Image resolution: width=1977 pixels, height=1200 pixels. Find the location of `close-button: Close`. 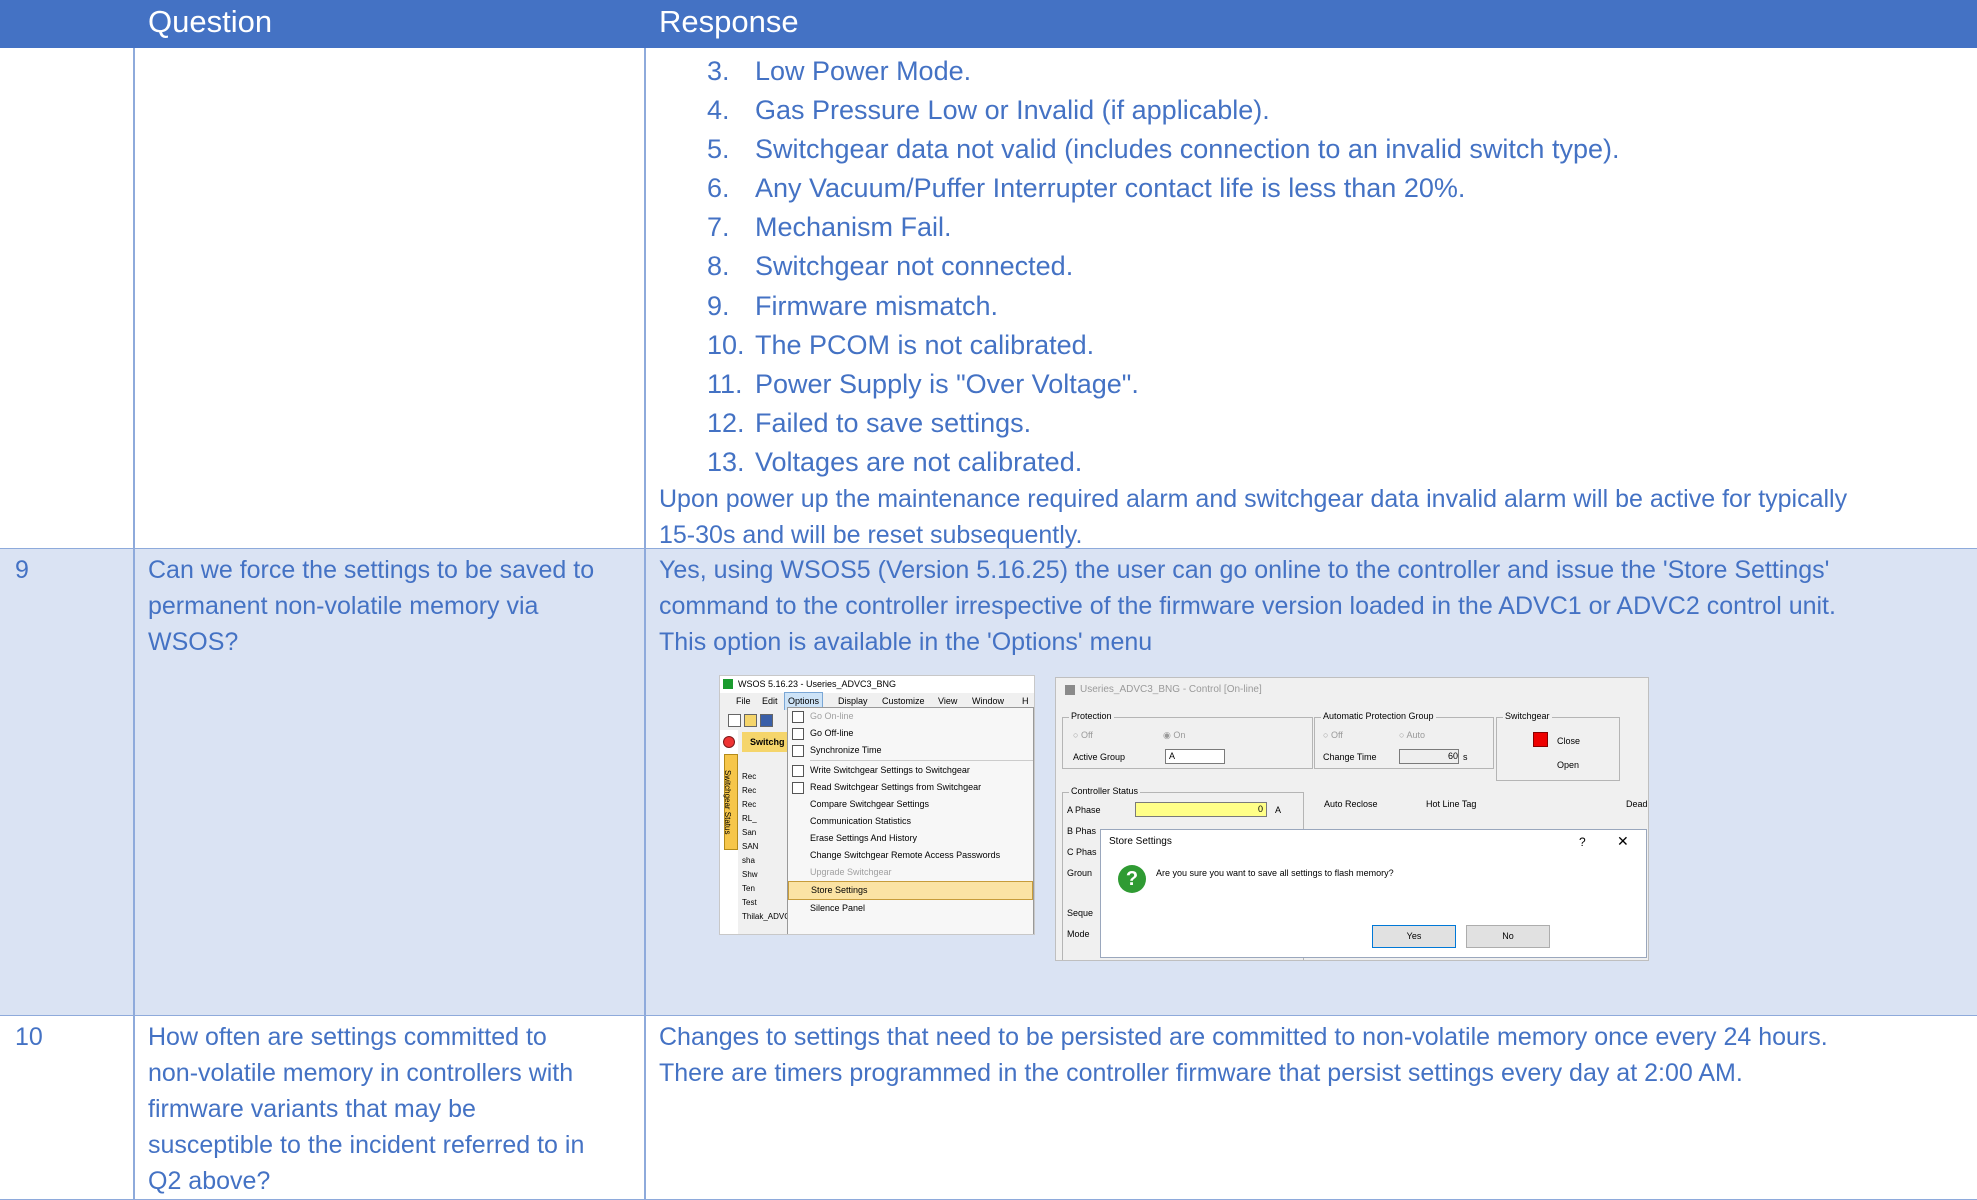

close-button: Close is located at coordinates (1568, 741).